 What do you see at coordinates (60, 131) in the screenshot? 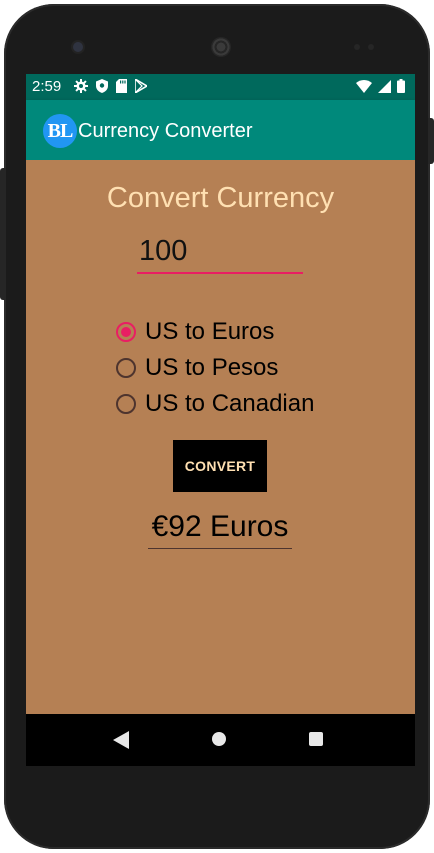
I see `app-logo: BL` at bounding box center [60, 131].